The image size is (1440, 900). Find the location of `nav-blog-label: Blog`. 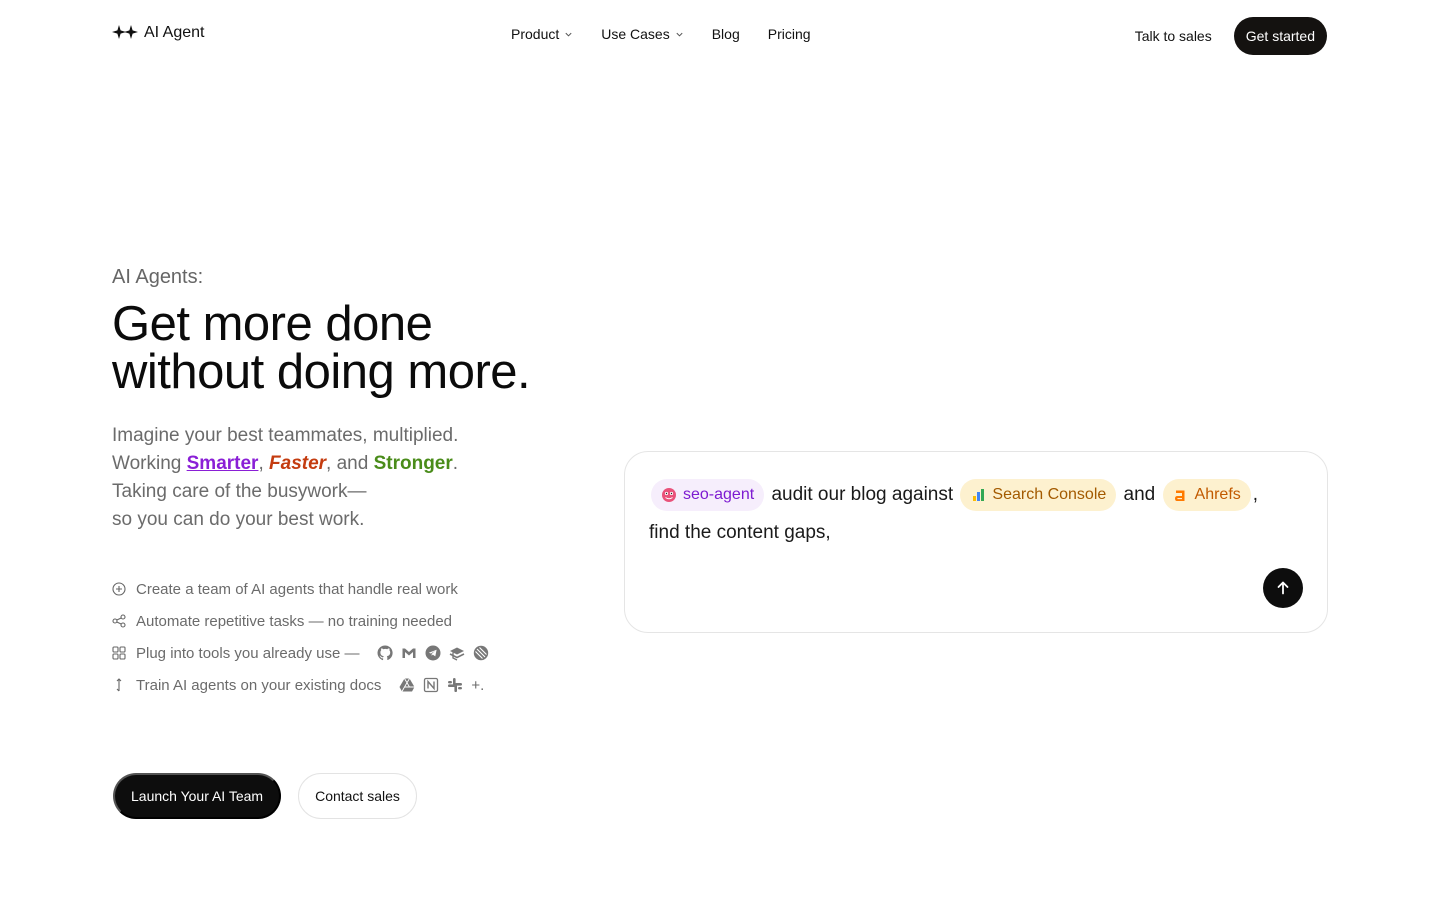

nav-blog-label: Blog is located at coordinates (725, 34).